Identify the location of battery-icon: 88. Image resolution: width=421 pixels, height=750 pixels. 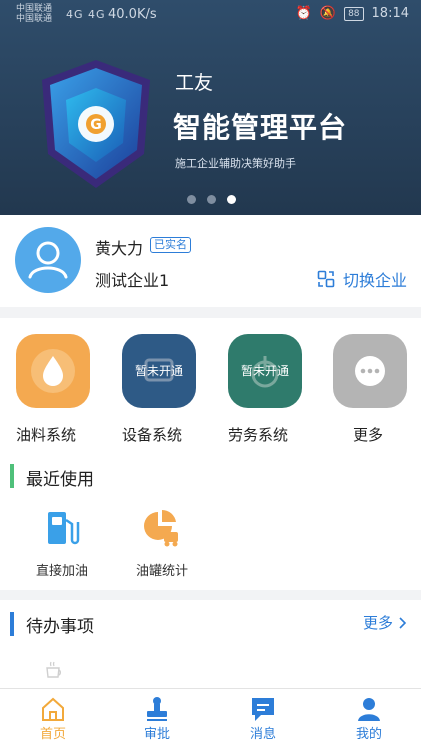
(354, 13).